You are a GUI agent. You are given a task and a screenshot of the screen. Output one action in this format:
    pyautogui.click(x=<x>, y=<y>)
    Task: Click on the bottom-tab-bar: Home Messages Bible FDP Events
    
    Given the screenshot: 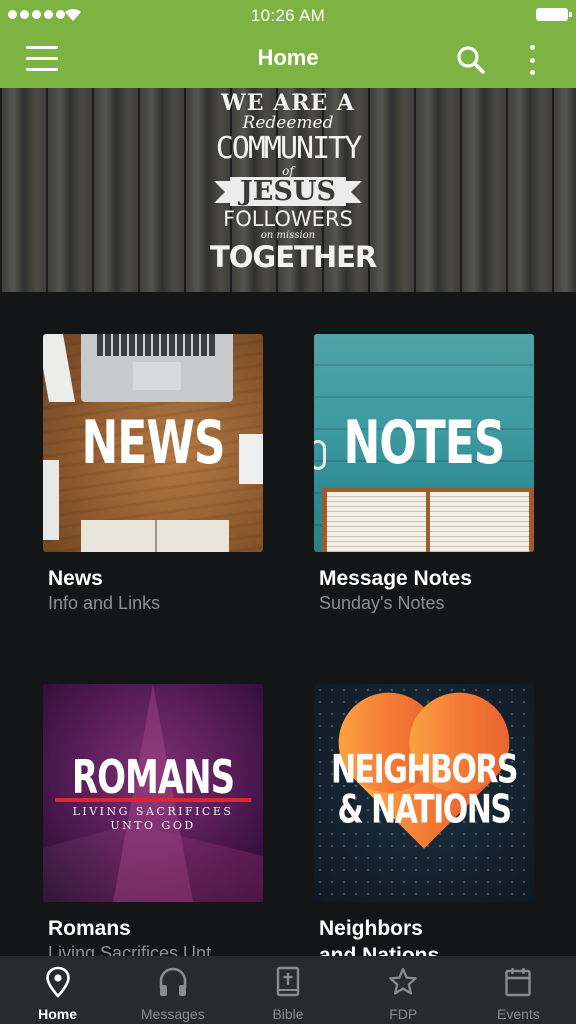 What is the action you would take?
    pyautogui.click(x=288, y=990)
    